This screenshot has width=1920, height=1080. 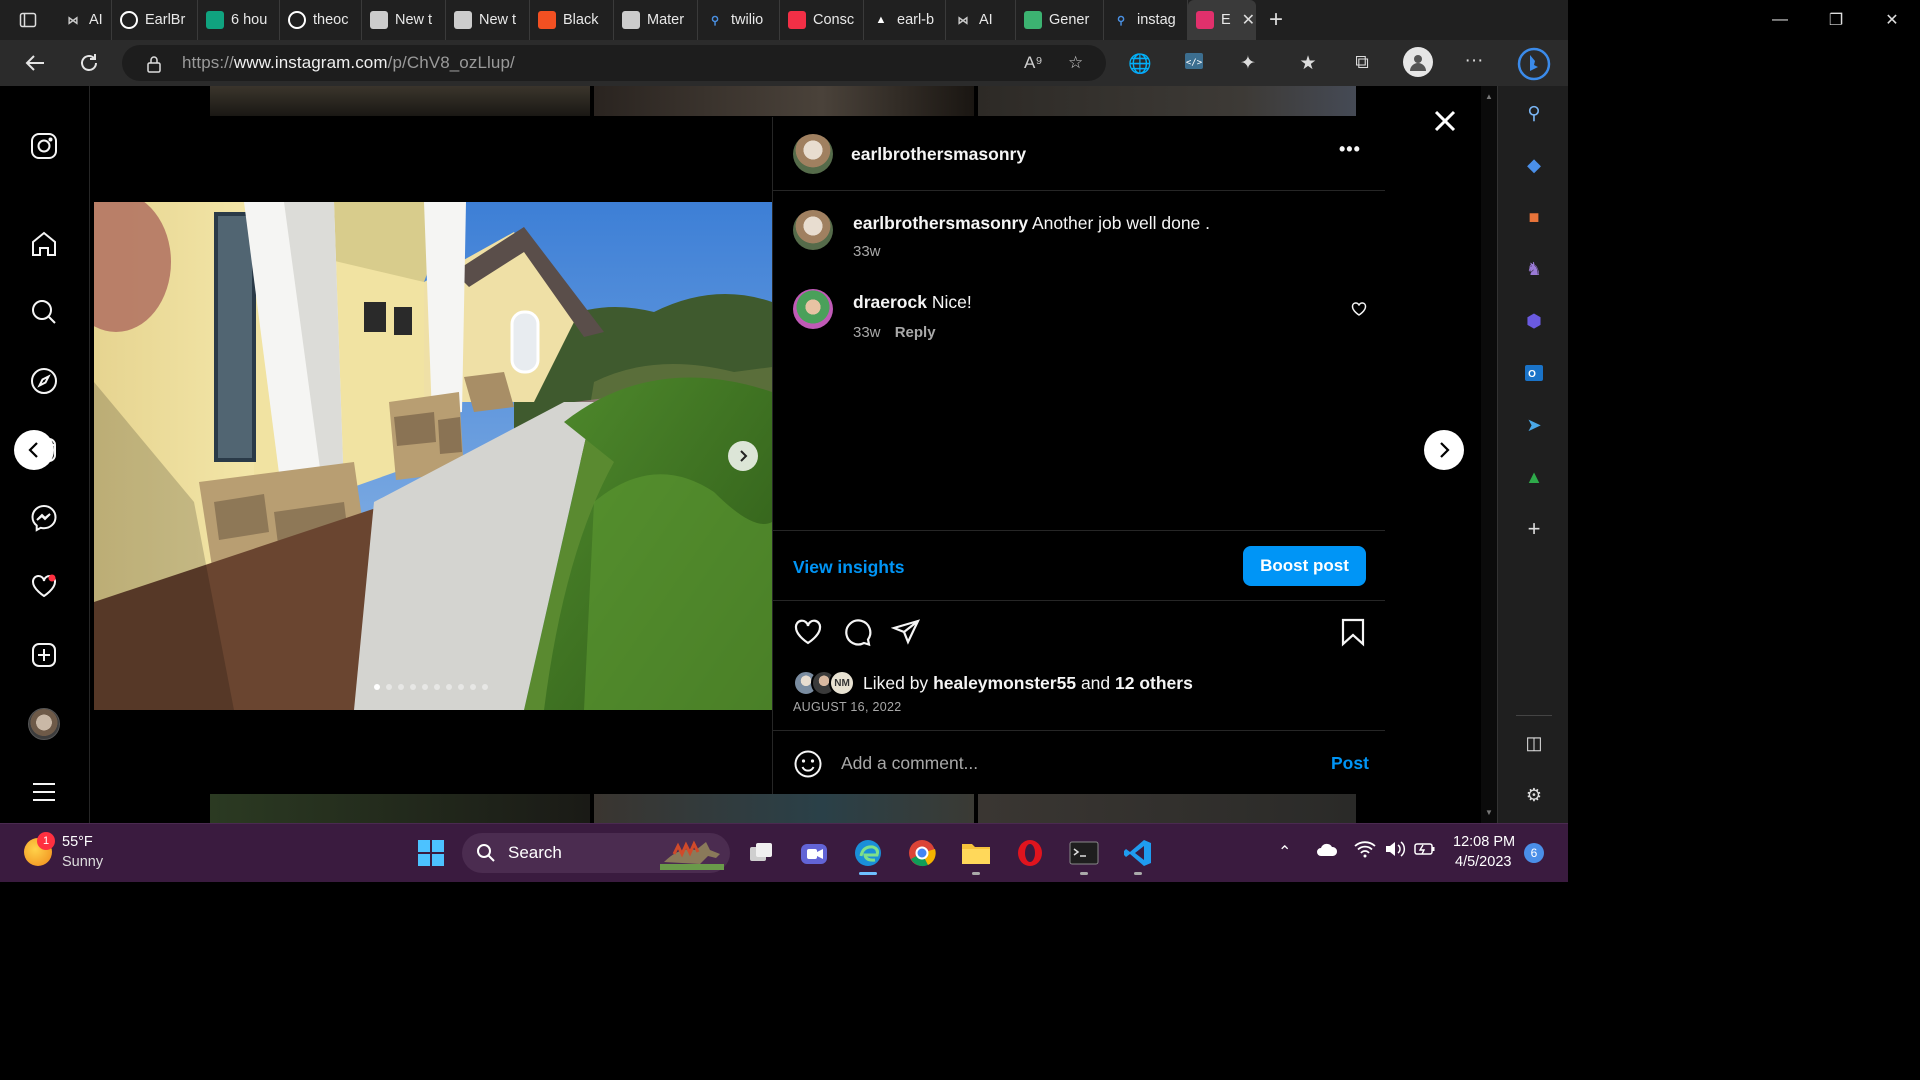 I want to click on add-sidebar-app-icon: +, so click(x=1534, y=528).